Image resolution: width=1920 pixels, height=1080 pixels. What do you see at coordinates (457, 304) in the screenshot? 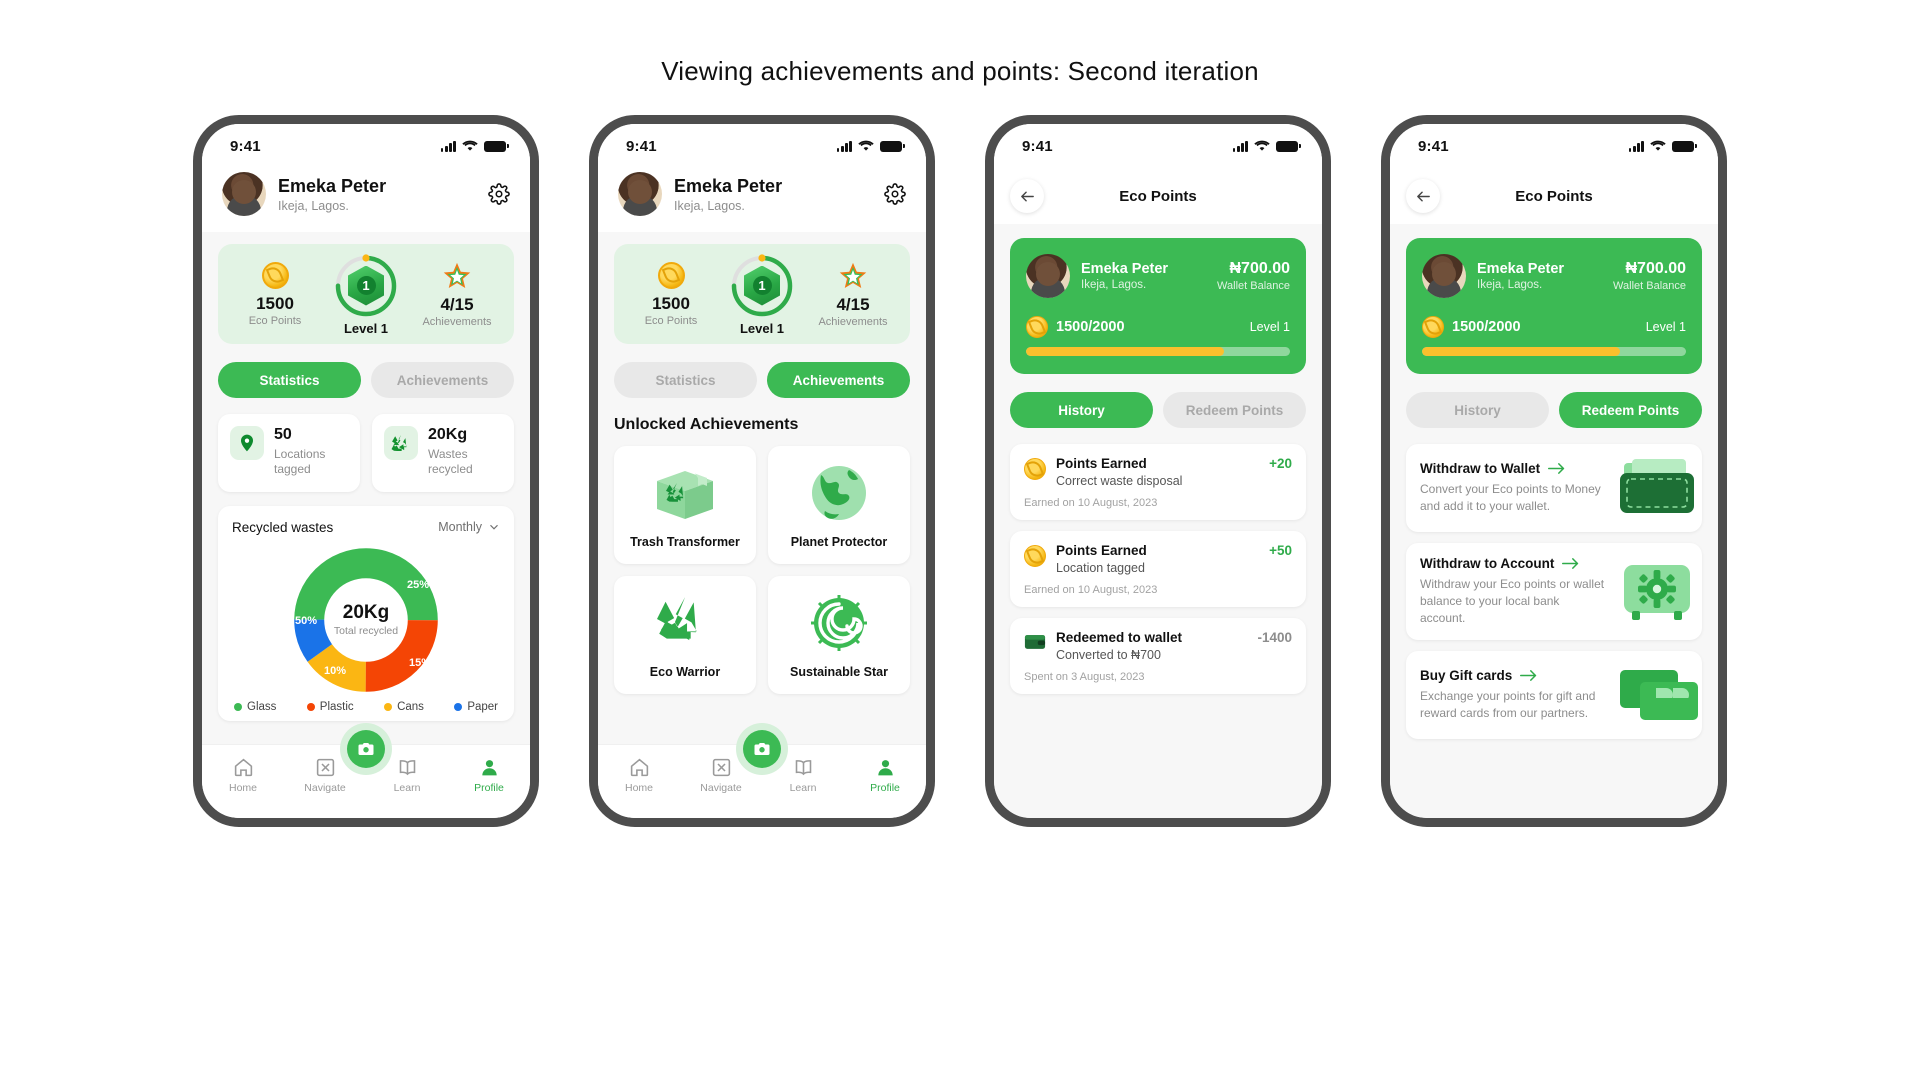
I see `achievements-value: 4/15` at bounding box center [457, 304].